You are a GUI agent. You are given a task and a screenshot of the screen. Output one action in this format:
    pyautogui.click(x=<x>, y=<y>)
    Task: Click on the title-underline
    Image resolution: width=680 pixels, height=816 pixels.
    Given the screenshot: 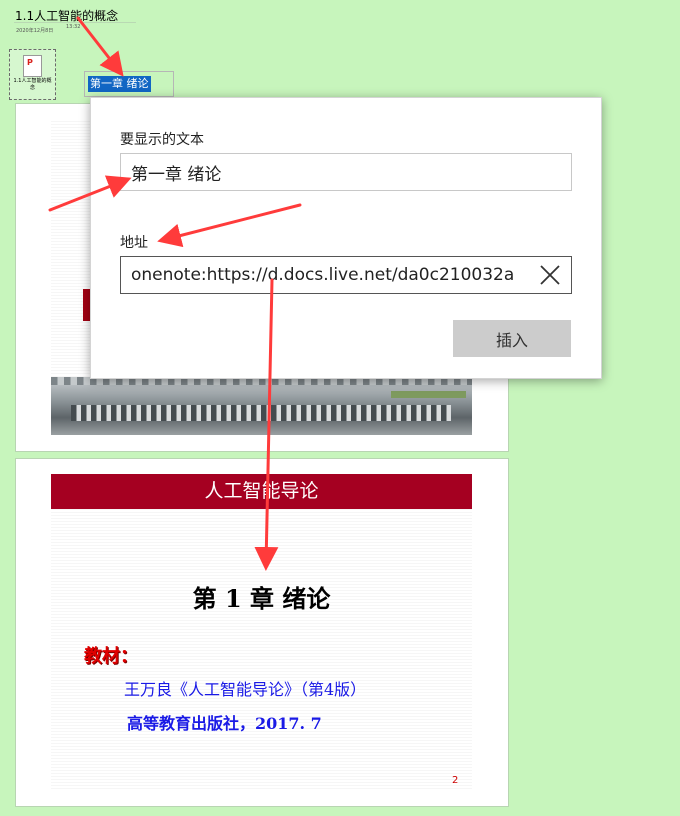 What is the action you would take?
    pyautogui.click(x=75, y=22)
    